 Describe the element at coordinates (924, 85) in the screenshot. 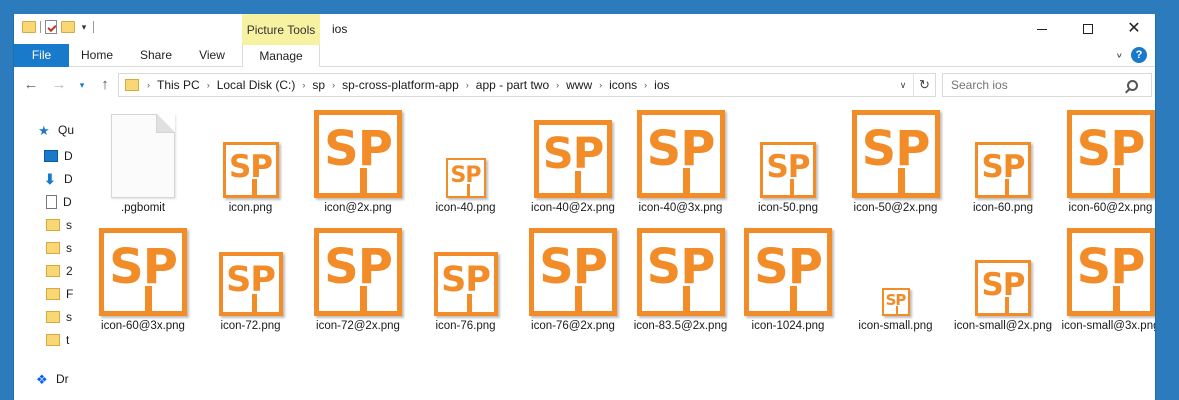

I see `refresh-icon: ↻` at that location.